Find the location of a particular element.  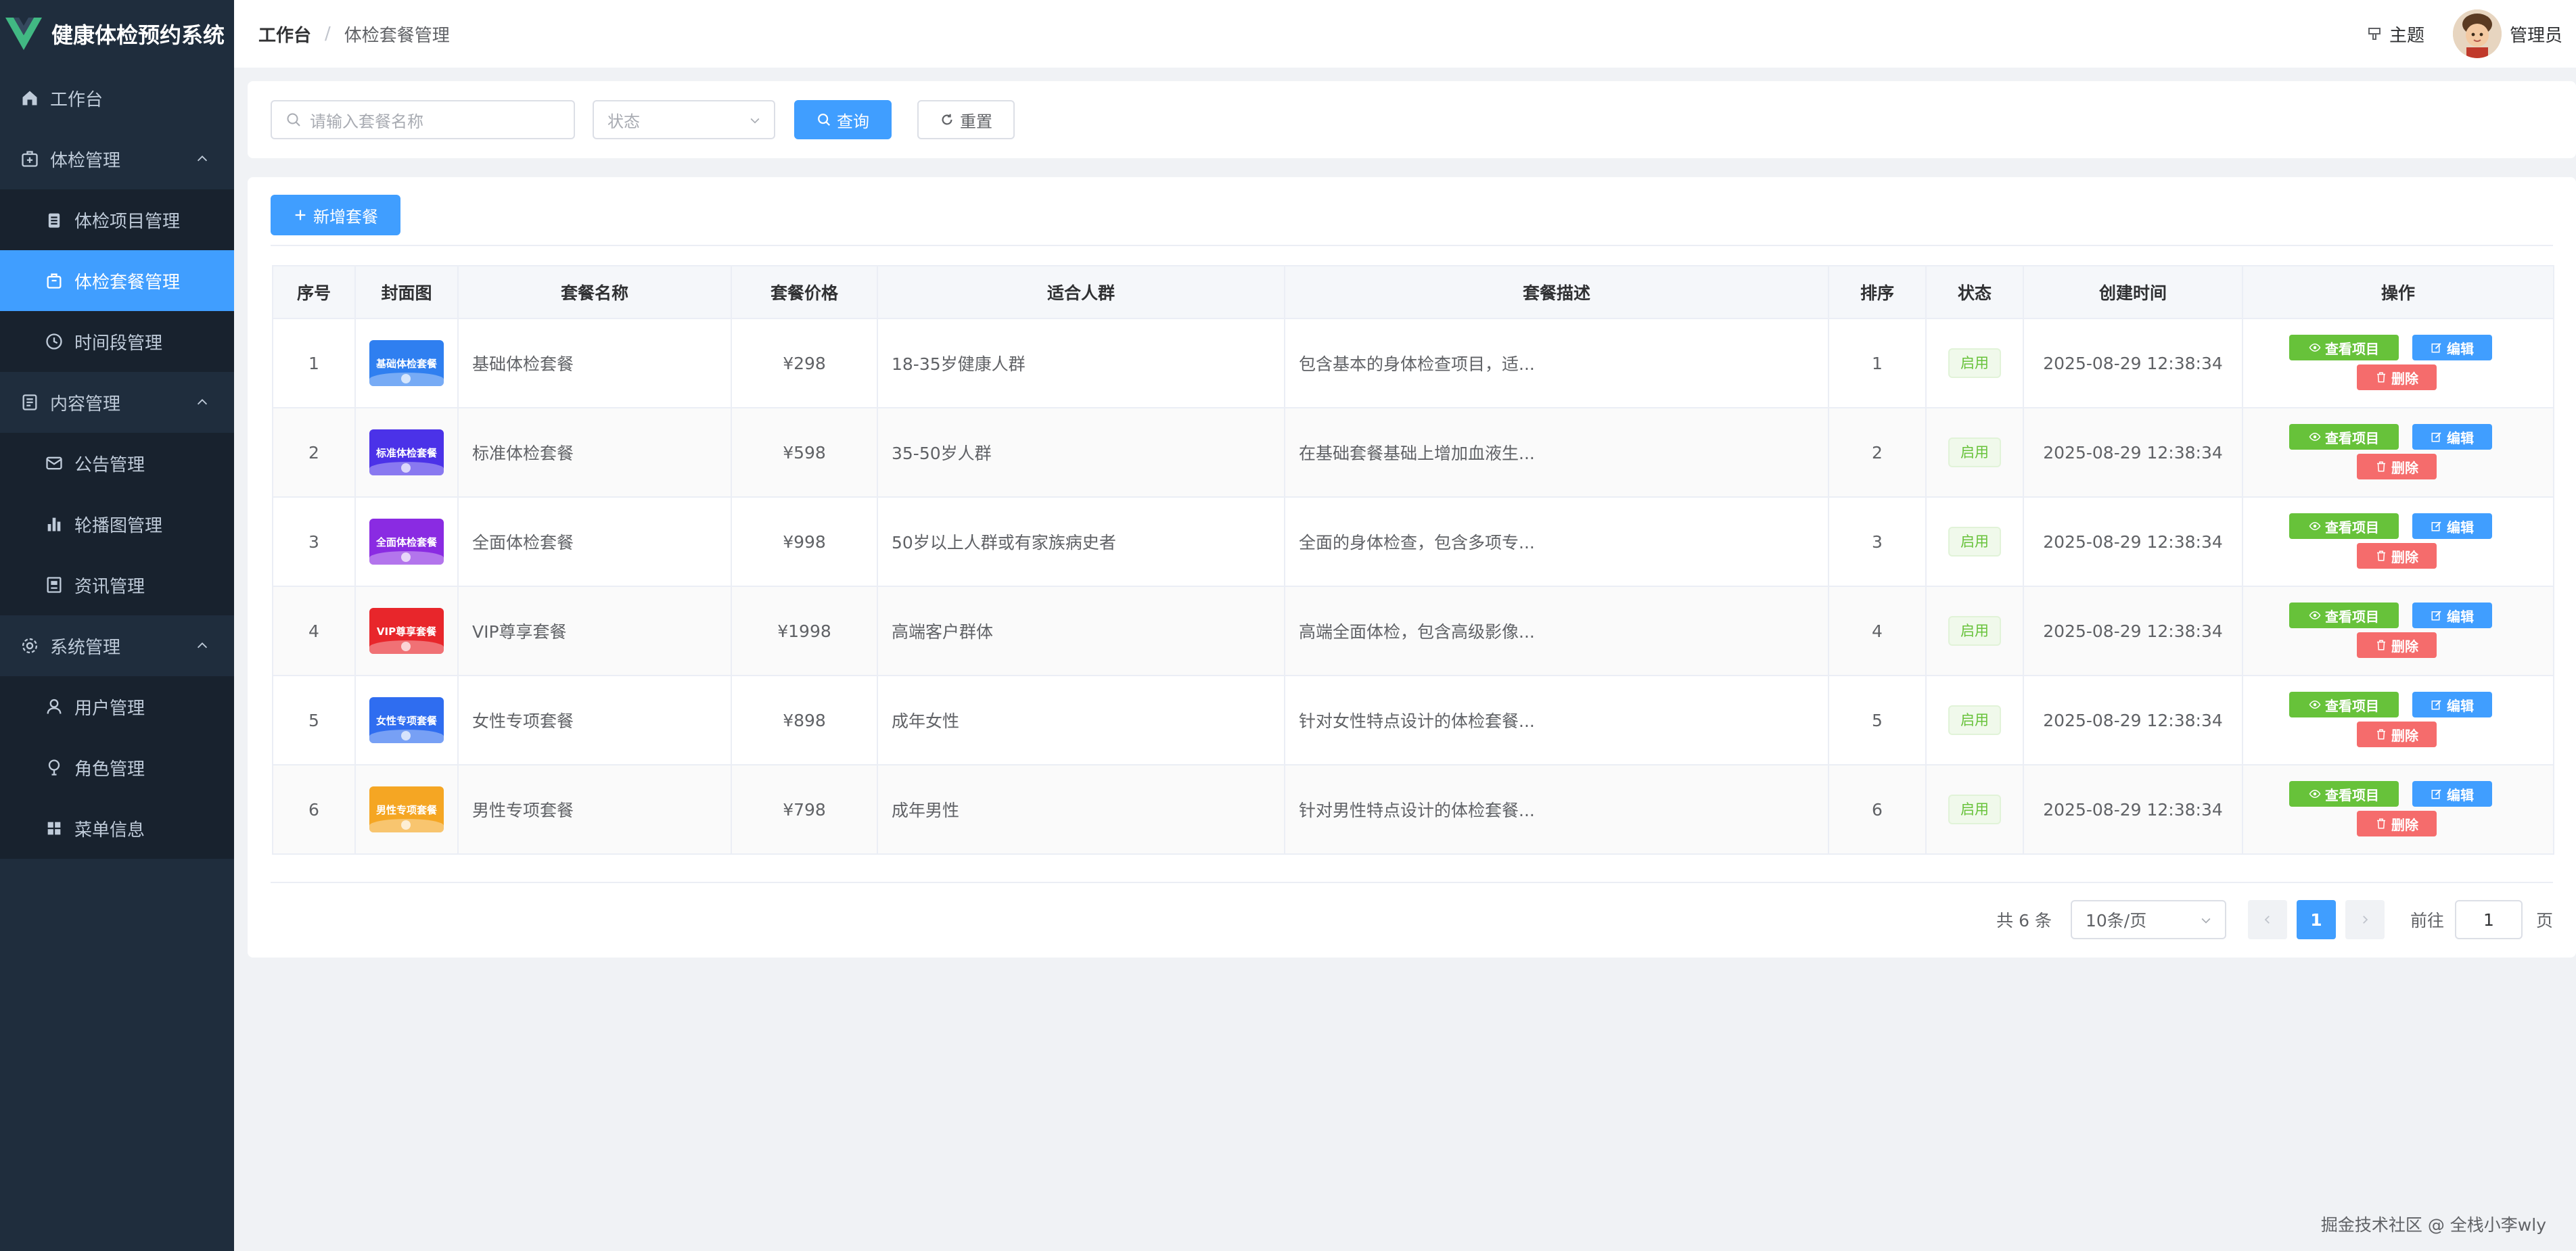

cell-index: 5 is located at coordinates (314, 720).